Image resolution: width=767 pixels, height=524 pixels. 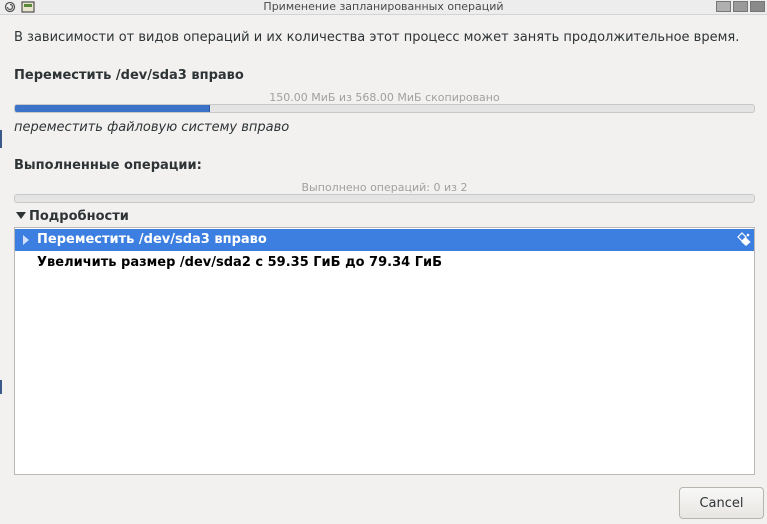 I want to click on window-title: Применение запланированных операций, so click(x=383, y=6).